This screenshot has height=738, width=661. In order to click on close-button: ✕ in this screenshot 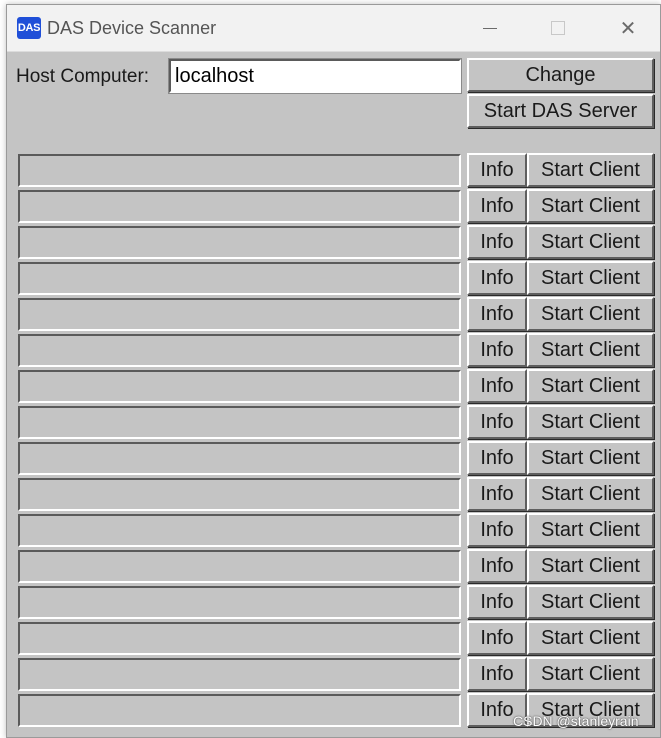, I will do `click(628, 28)`.